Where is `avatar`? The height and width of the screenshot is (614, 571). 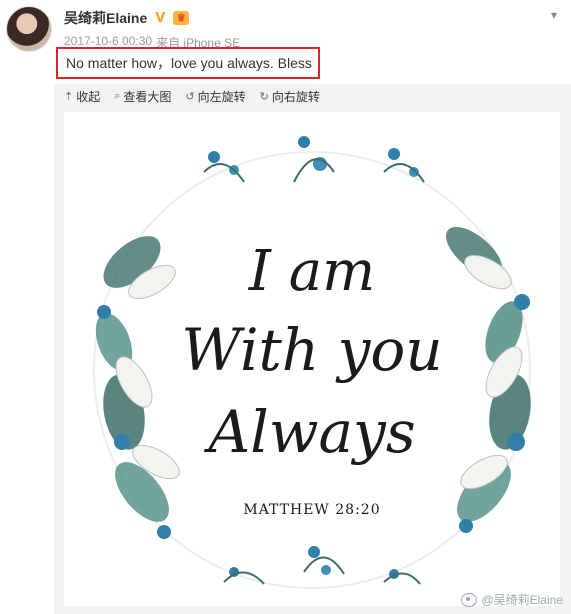 avatar is located at coordinates (29, 29).